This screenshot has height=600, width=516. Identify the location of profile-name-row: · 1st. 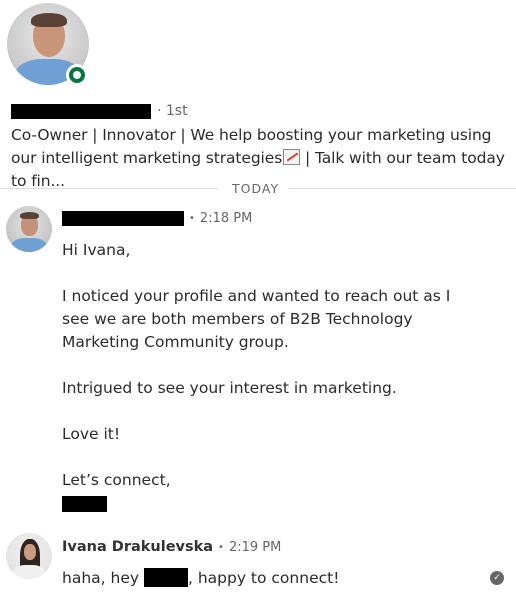
(99, 111).